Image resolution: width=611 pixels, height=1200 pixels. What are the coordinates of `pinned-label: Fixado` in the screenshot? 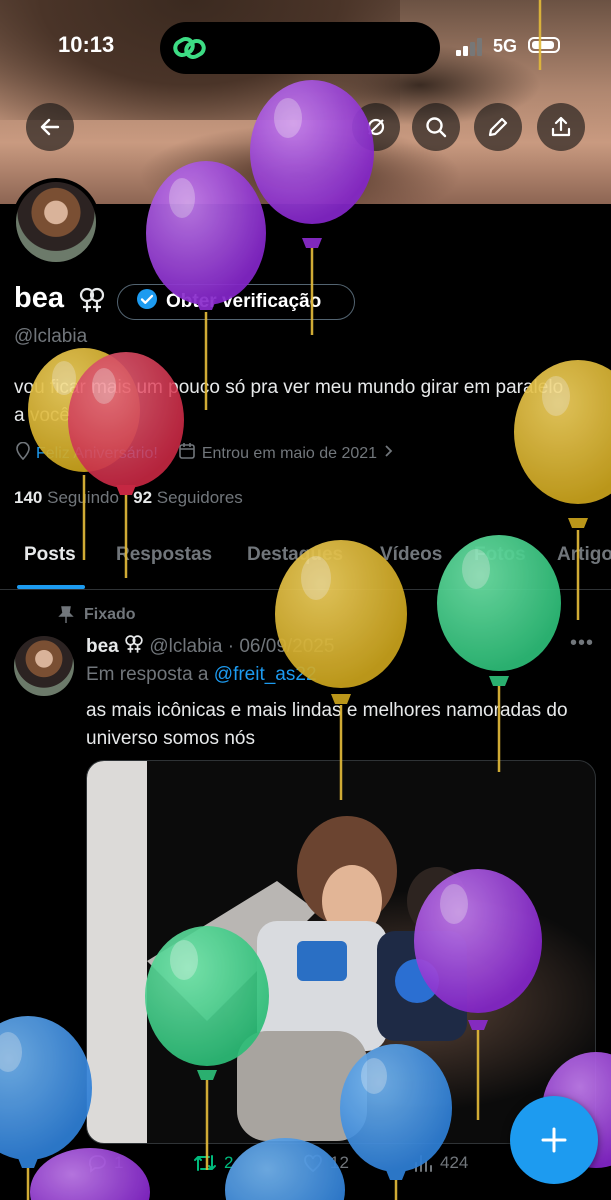 It's located at (97, 615).